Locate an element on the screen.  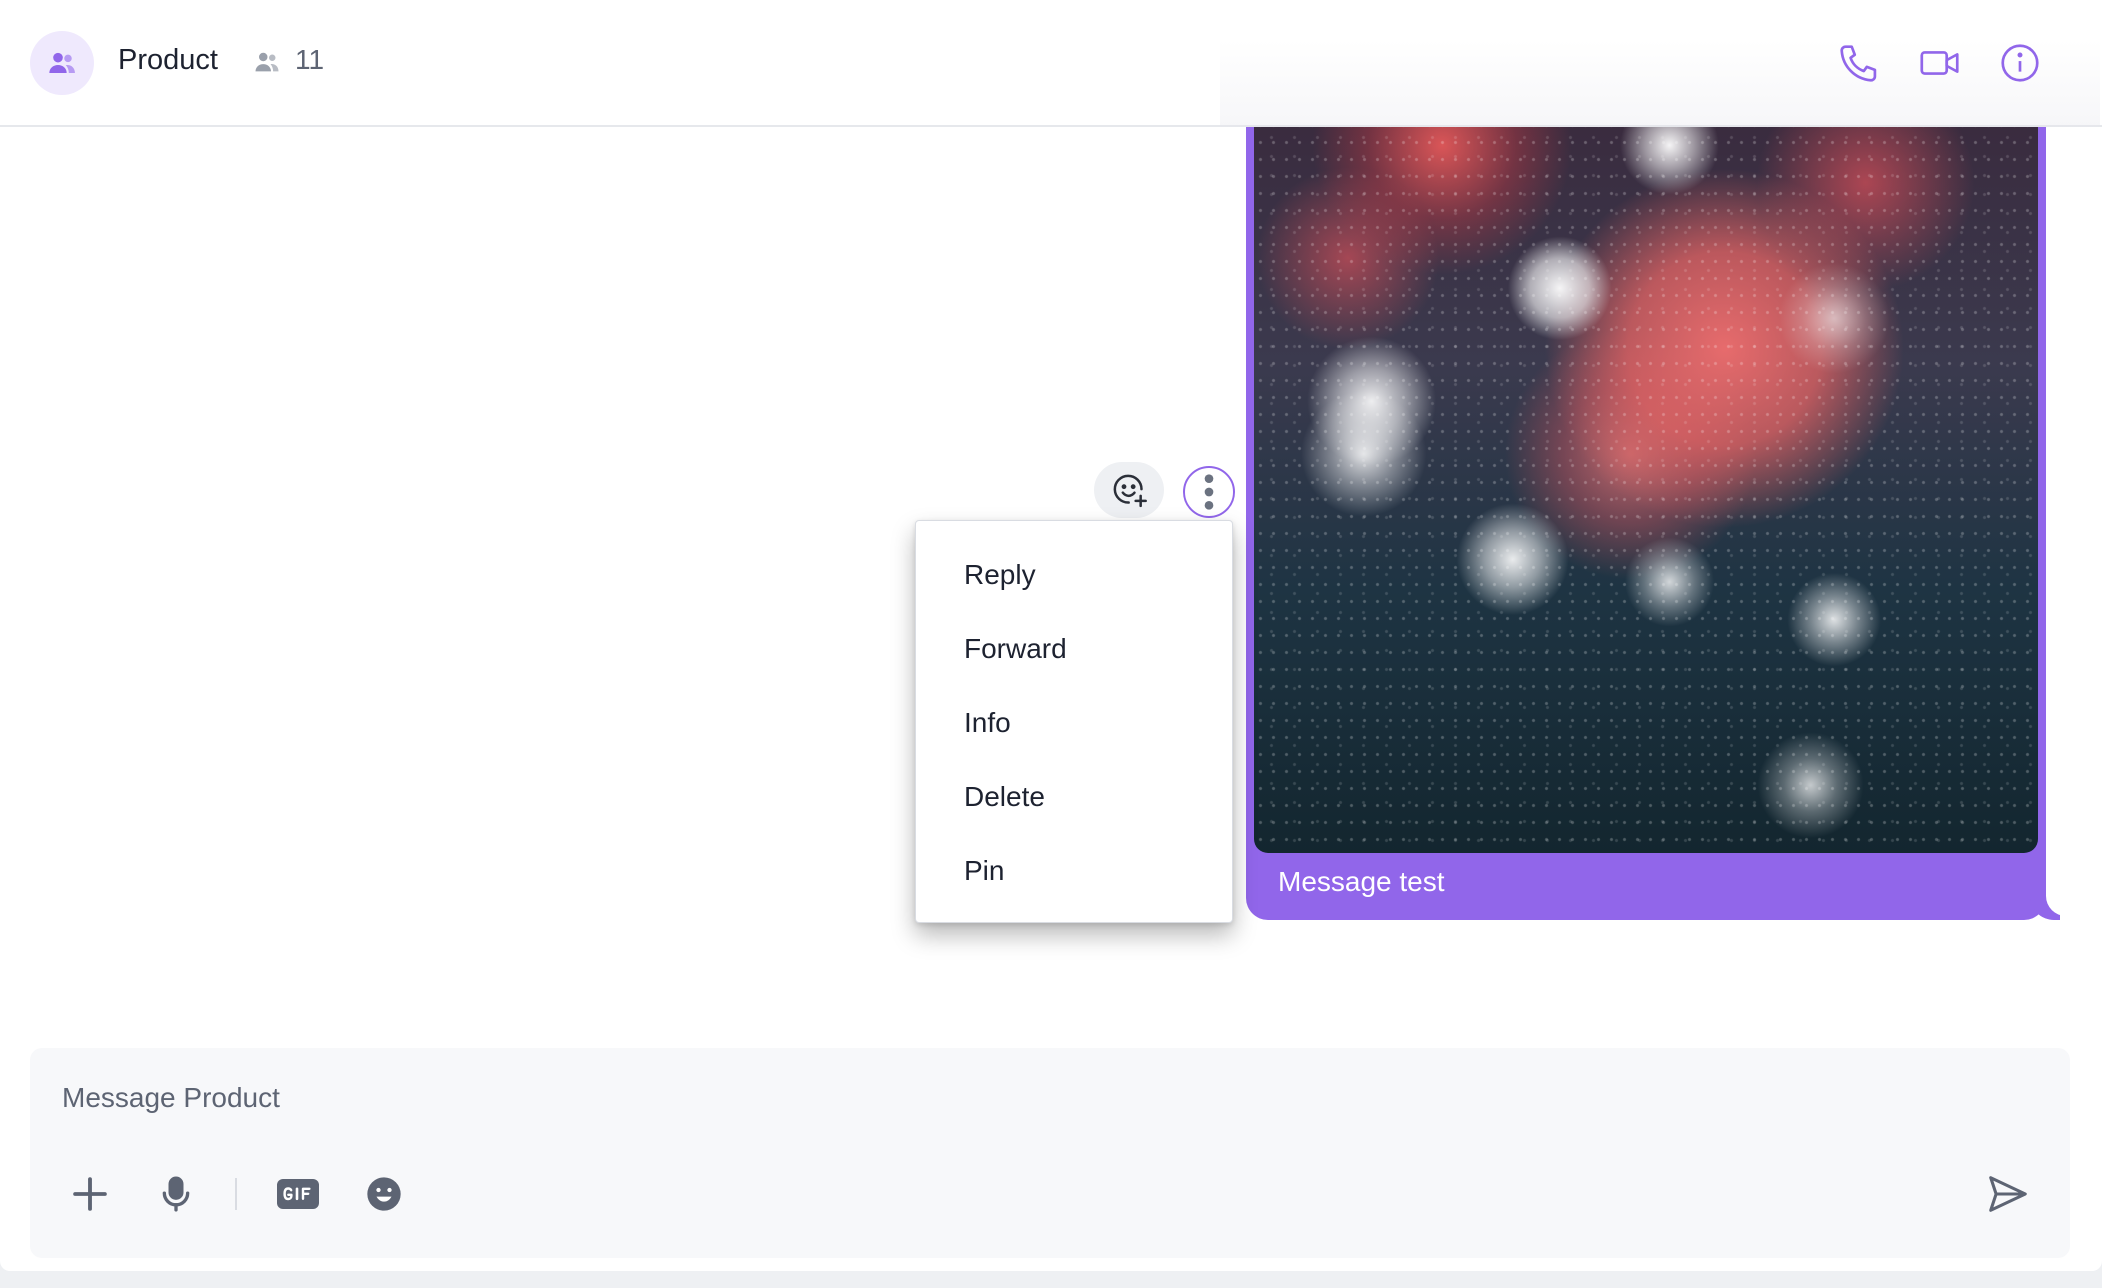
send-icon is located at coordinates (2008, 1194).